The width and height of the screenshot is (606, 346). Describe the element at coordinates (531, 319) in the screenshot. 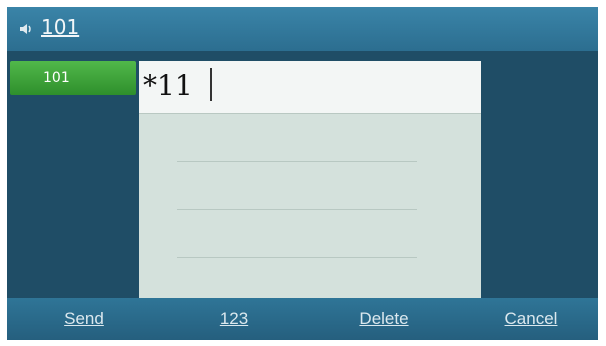

I see `cancel-button: Cancel` at that location.